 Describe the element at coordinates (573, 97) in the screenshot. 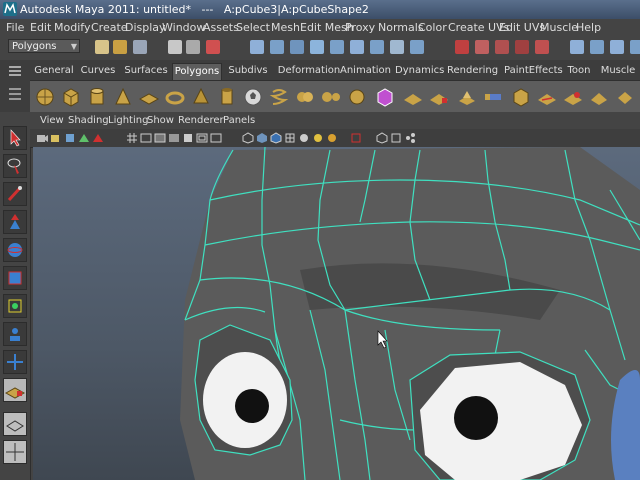

I see `insert-edge-loop-icon` at that location.